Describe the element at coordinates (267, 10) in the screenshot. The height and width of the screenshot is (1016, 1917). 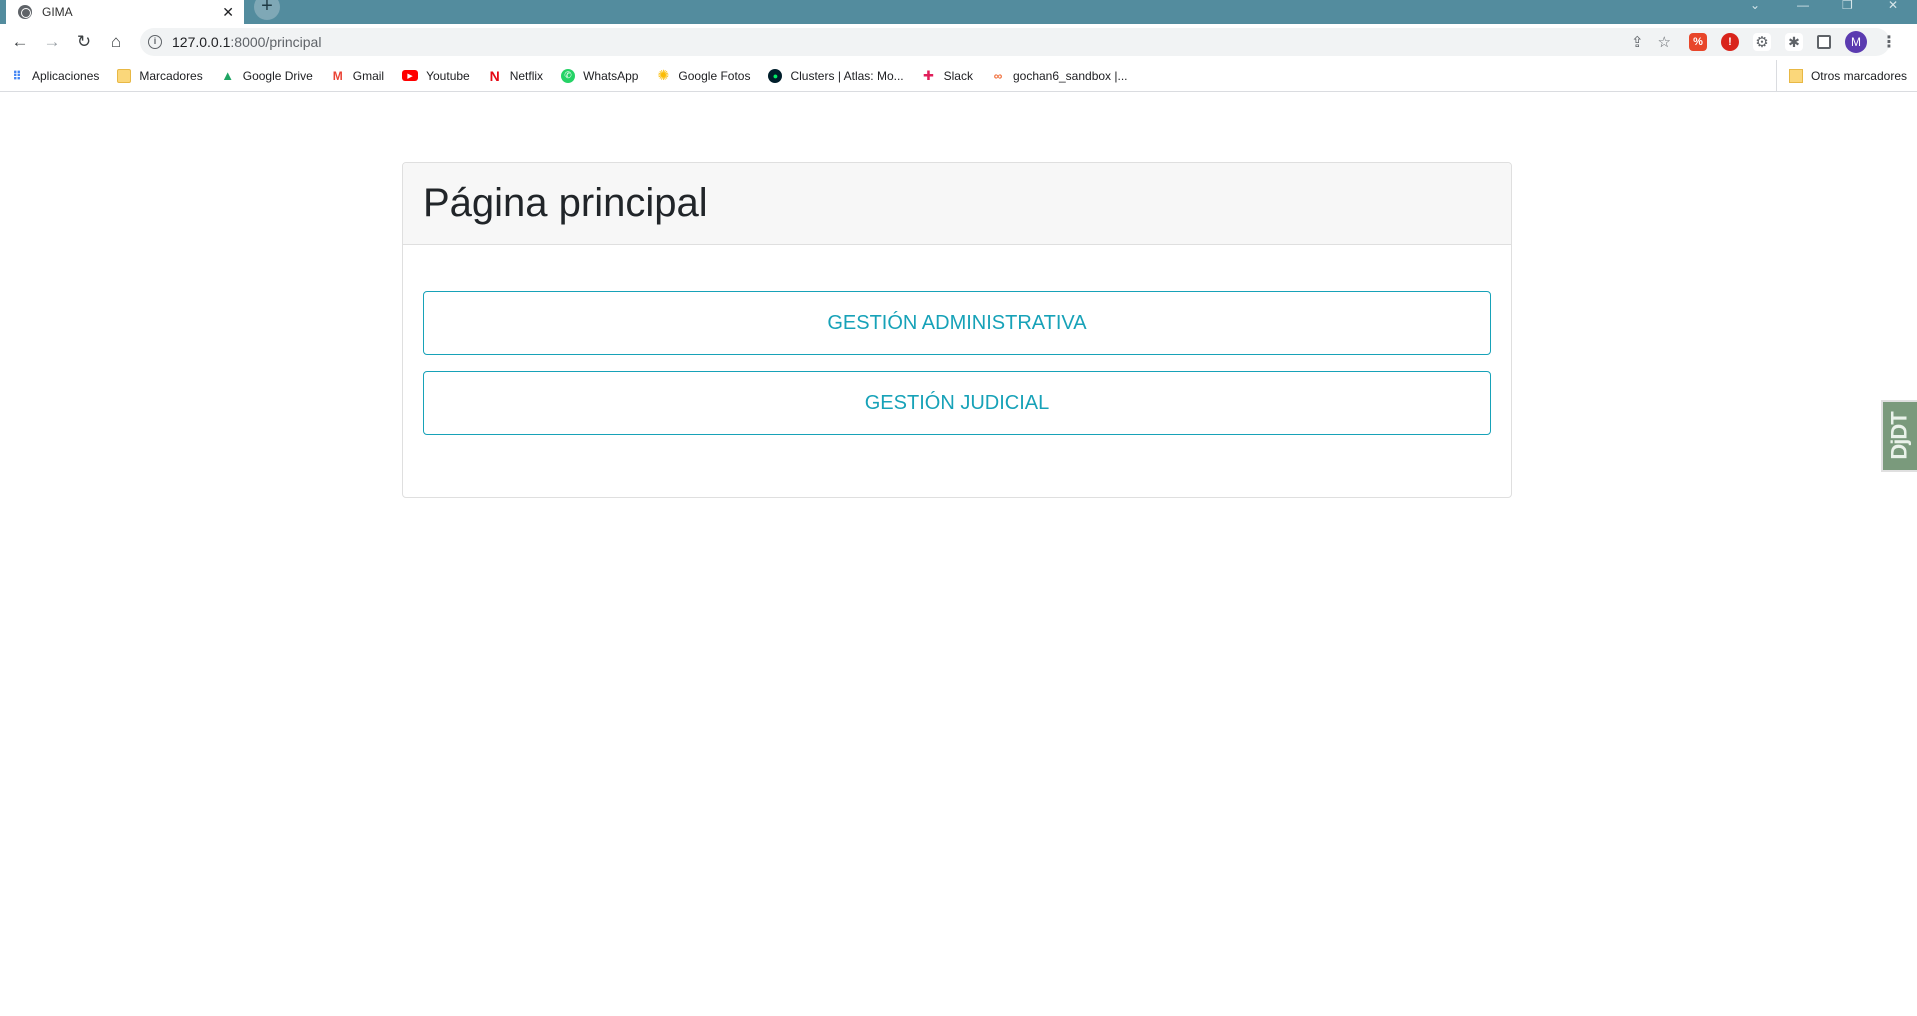
I see `new-tab-button: +` at that location.